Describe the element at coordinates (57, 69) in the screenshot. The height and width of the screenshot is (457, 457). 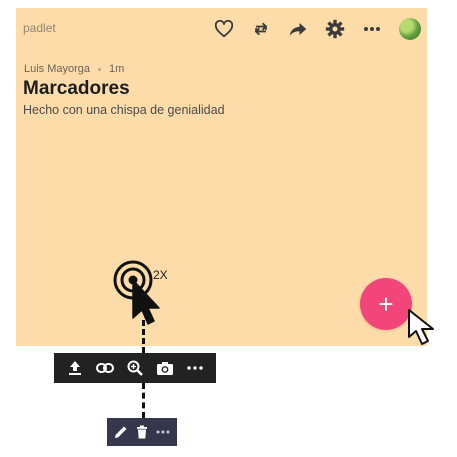
I see `author-name: Luis Mayorga` at that location.